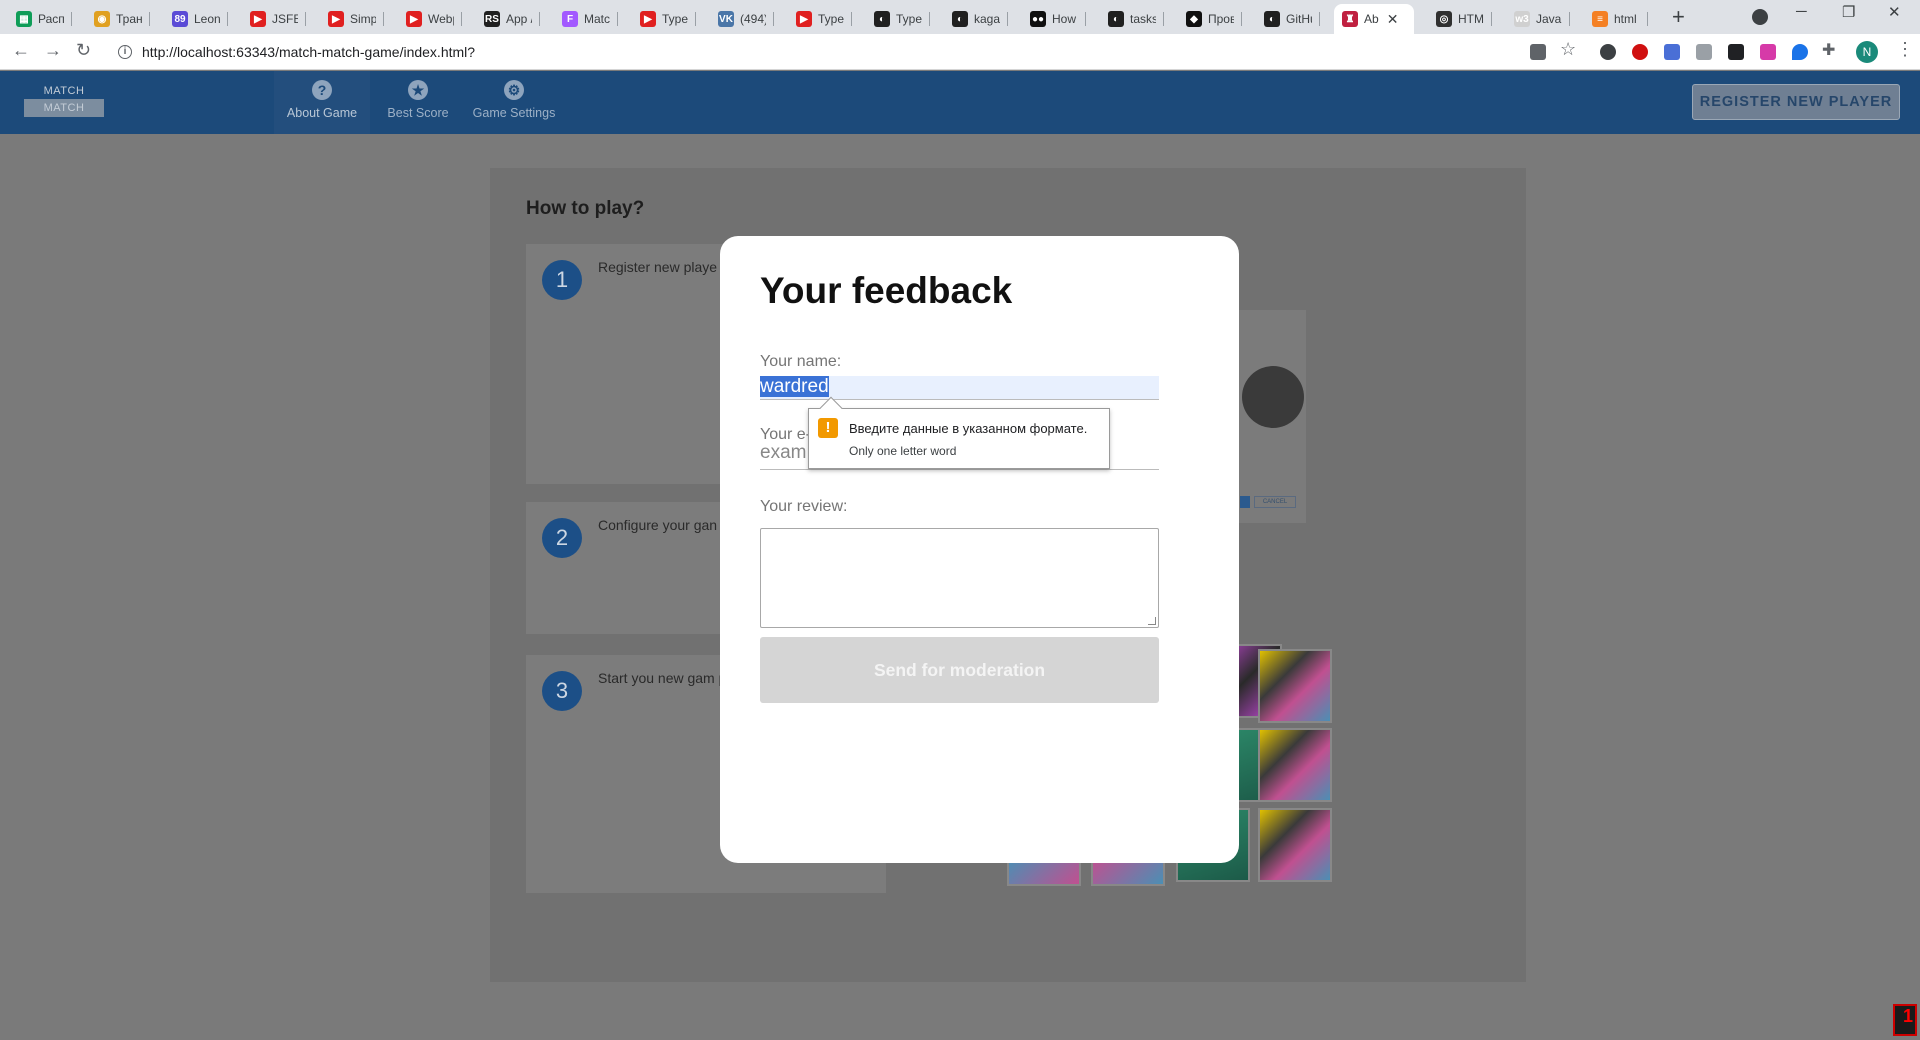  Describe the element at coordinates (1444, 19) in the screenshot. I see `tab-favicon-icon: ◎` at that location.